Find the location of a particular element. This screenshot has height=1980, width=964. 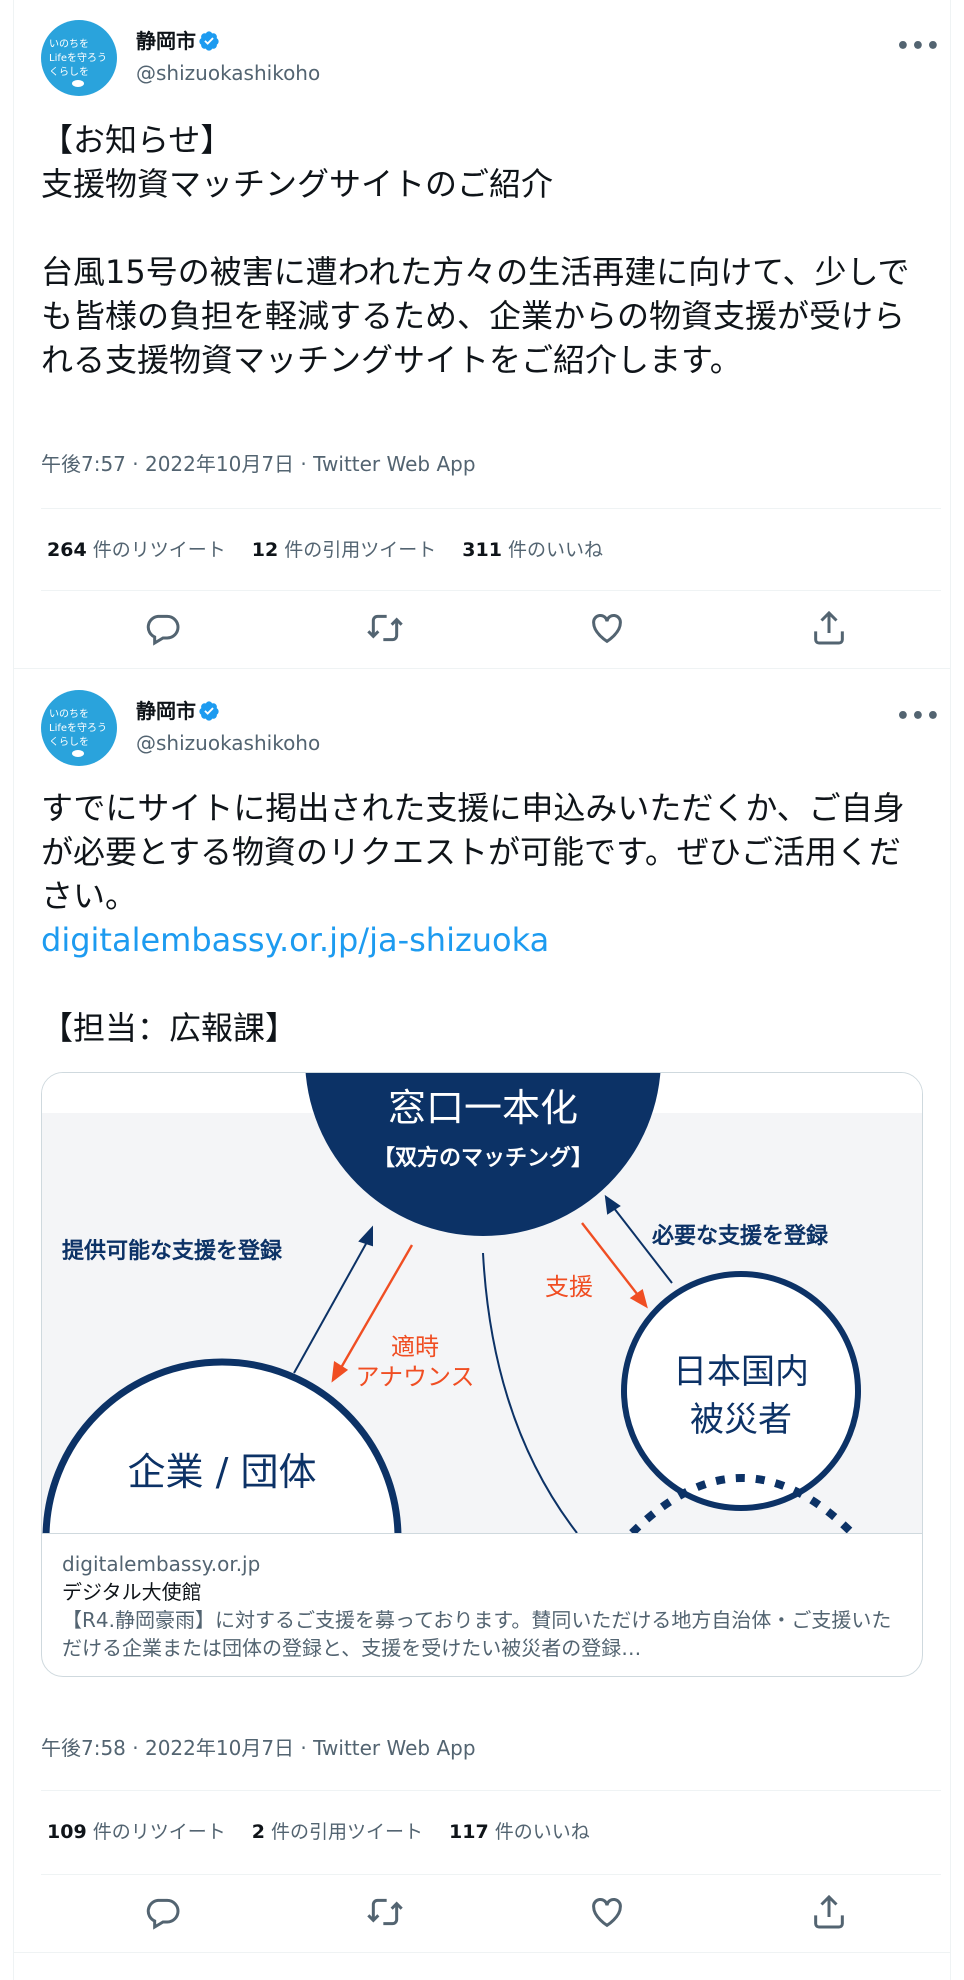

announce-label-1: 適時 is located at coordinates (415, 1347).